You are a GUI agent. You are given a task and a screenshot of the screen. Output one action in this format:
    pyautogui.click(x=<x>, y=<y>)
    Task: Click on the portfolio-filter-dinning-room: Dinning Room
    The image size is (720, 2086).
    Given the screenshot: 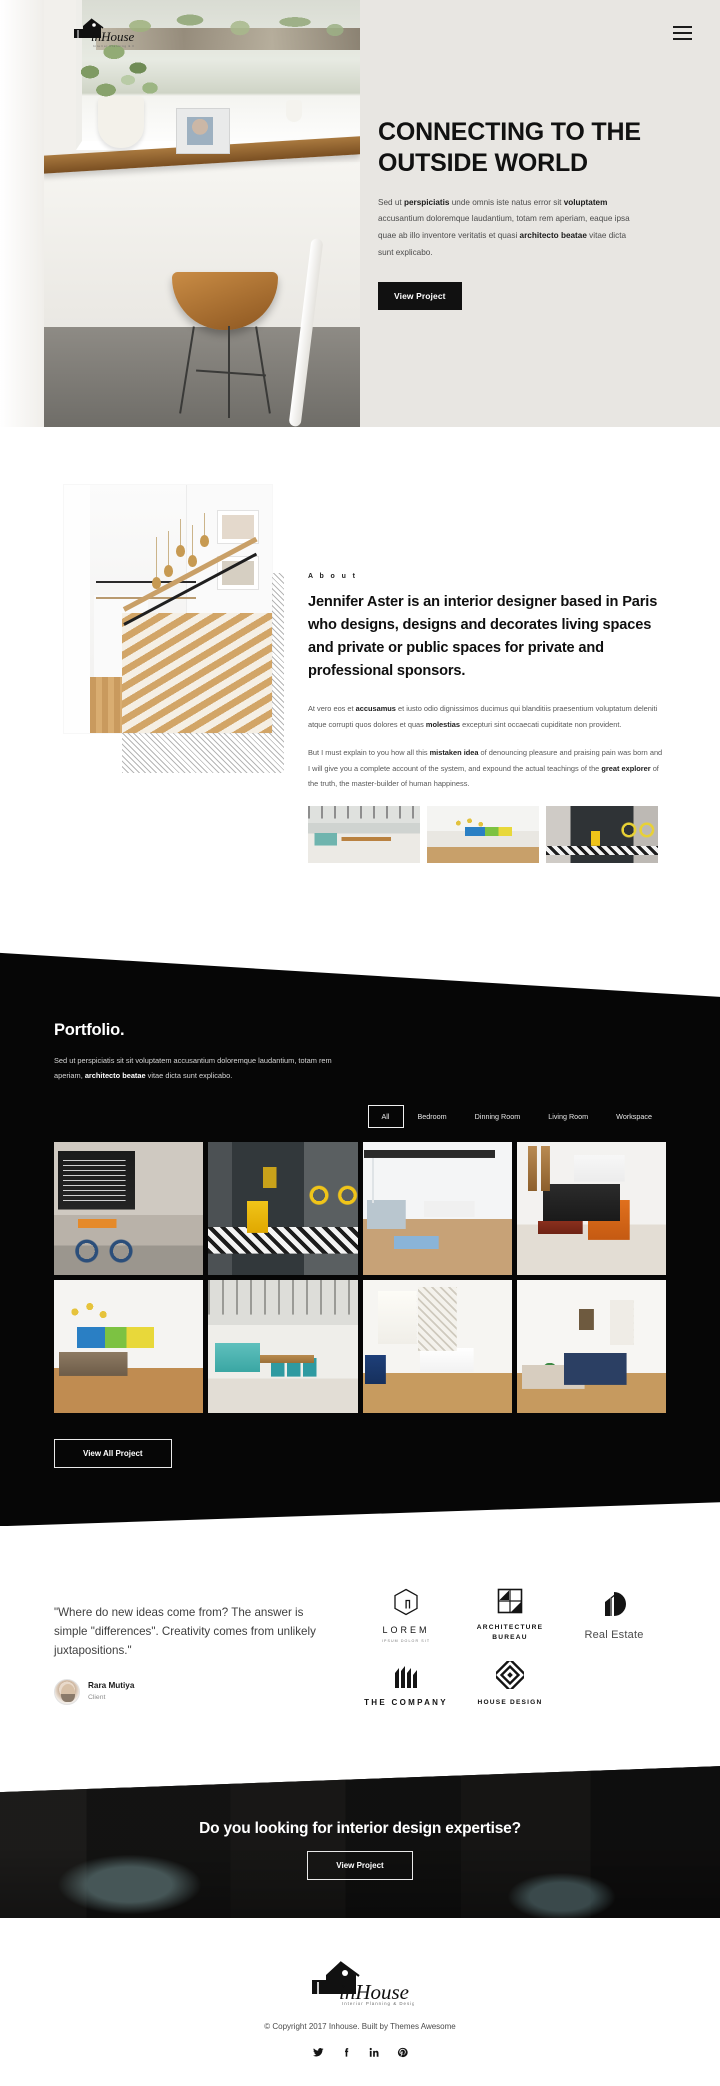 What is the action you would take?
    pyautogui.click(x=498, y=1116)
    